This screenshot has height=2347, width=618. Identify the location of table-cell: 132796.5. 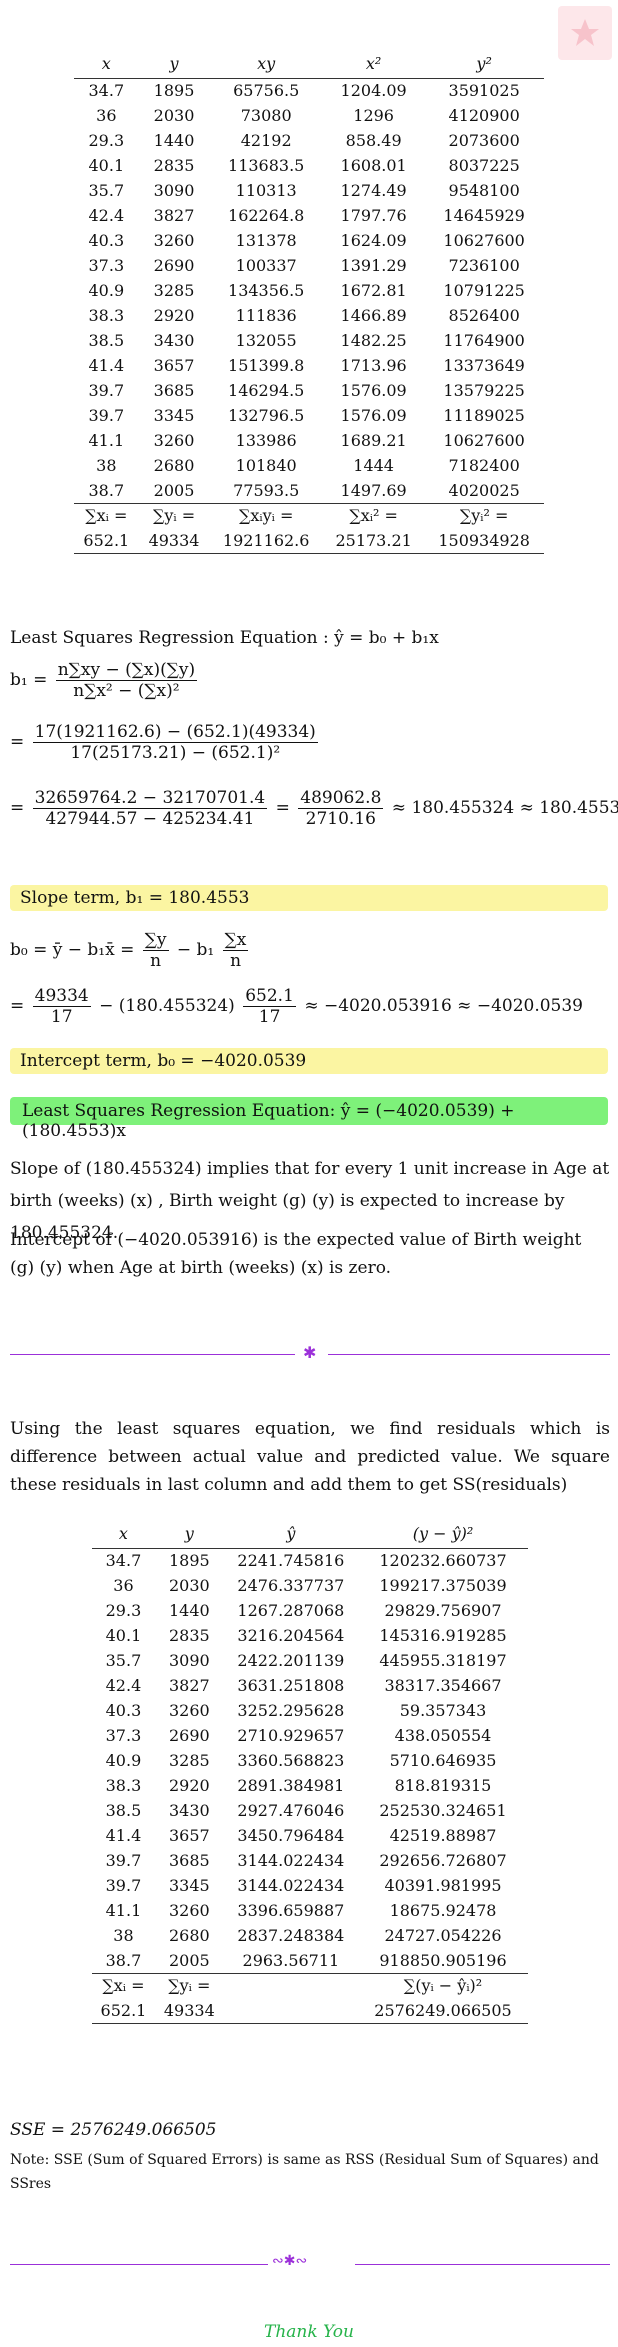
(266, 415).